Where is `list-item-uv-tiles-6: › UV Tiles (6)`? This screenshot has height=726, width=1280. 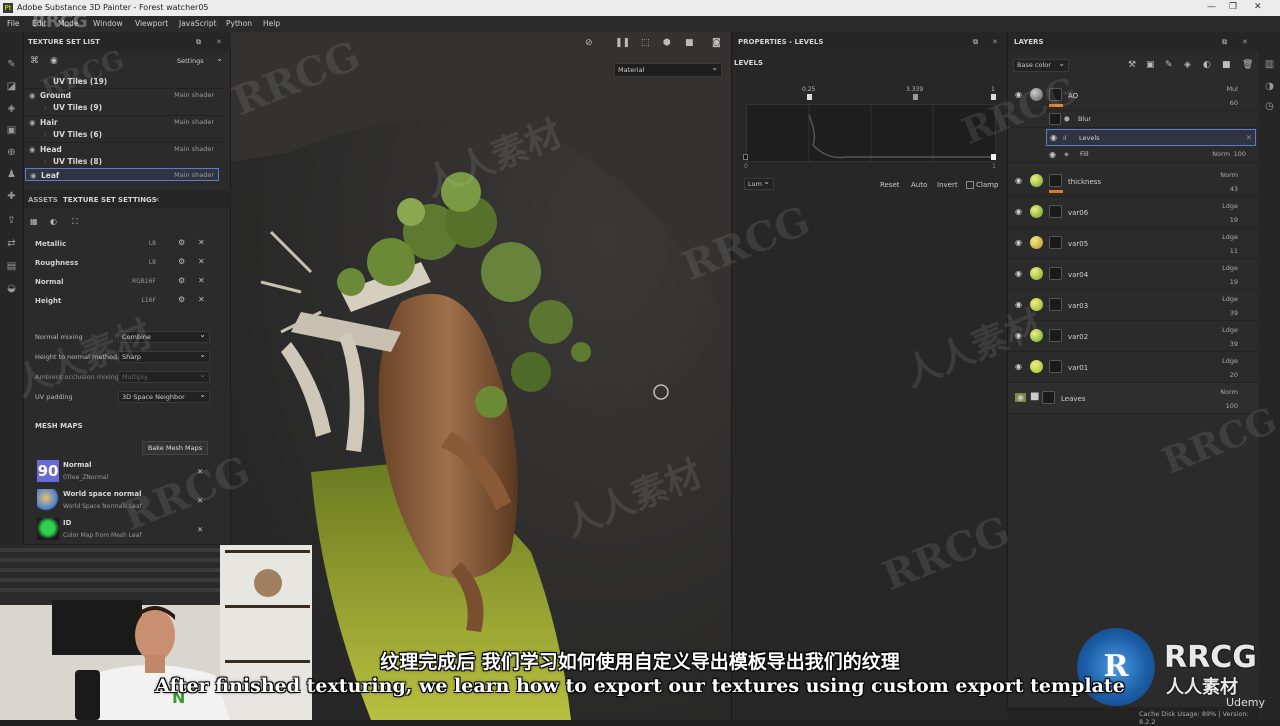 list-item-uv-tiles-6: › UV Tiles (6) is located at coordinates (124, 134).